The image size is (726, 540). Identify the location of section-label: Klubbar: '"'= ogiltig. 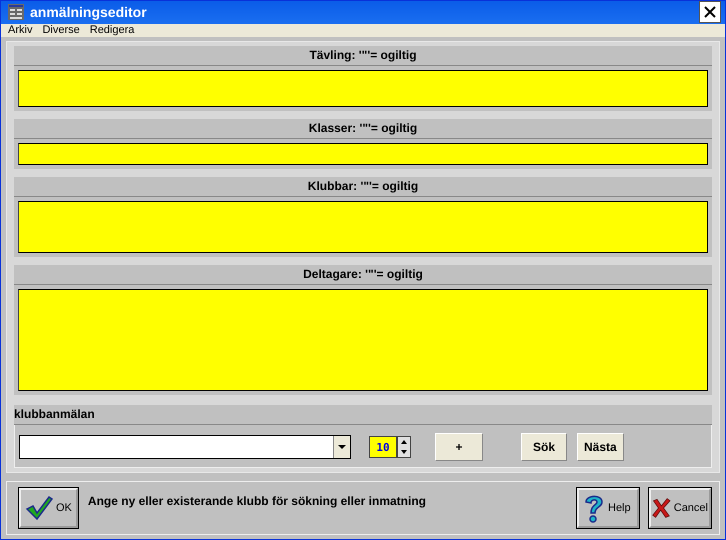
(363, 187).